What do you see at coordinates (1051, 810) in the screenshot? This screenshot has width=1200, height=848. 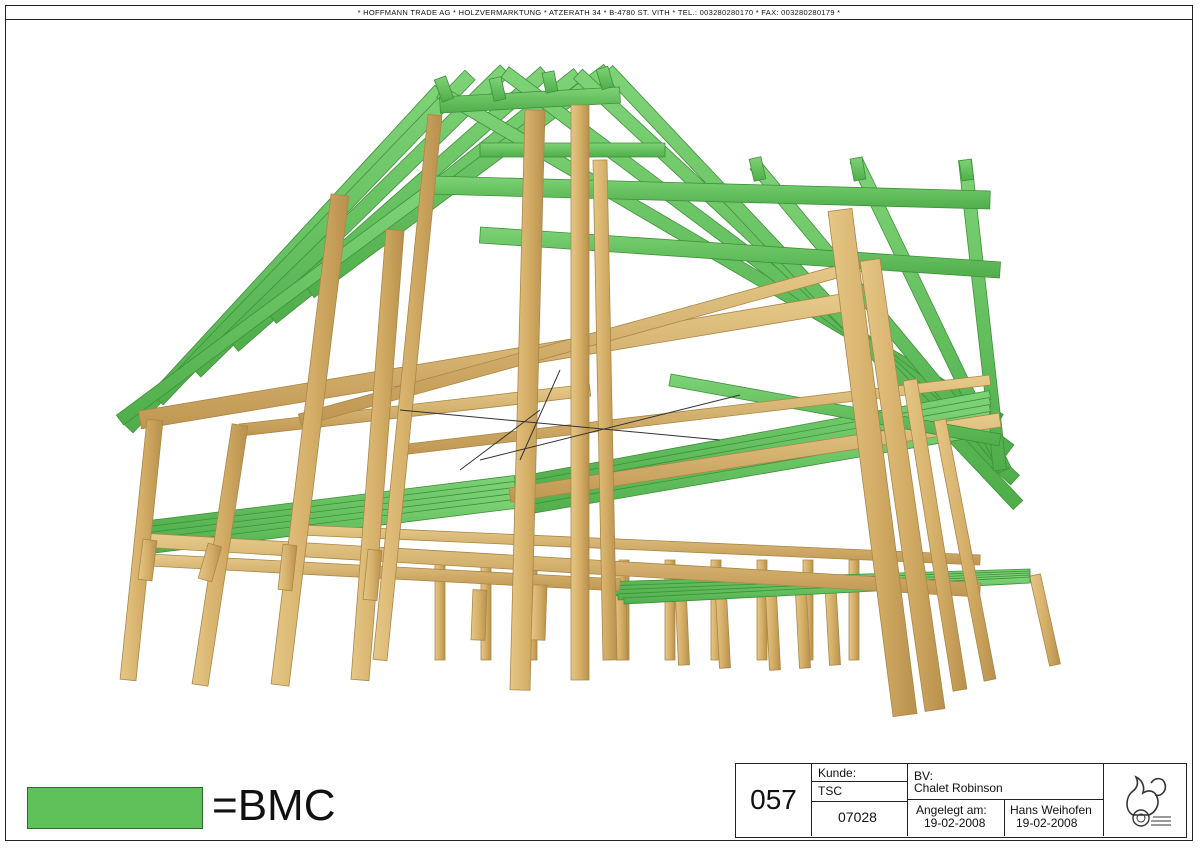 I see `author-name: Hans Weihofen` at bounding box center [1051, 810].